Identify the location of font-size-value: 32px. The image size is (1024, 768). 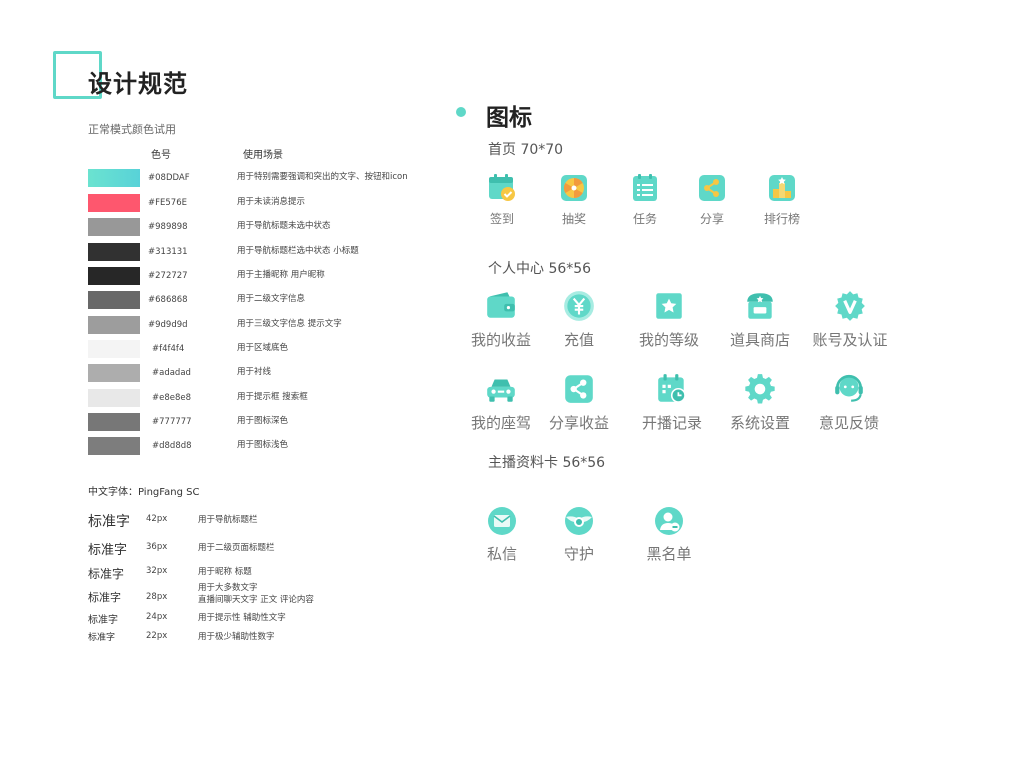
(157, 571).